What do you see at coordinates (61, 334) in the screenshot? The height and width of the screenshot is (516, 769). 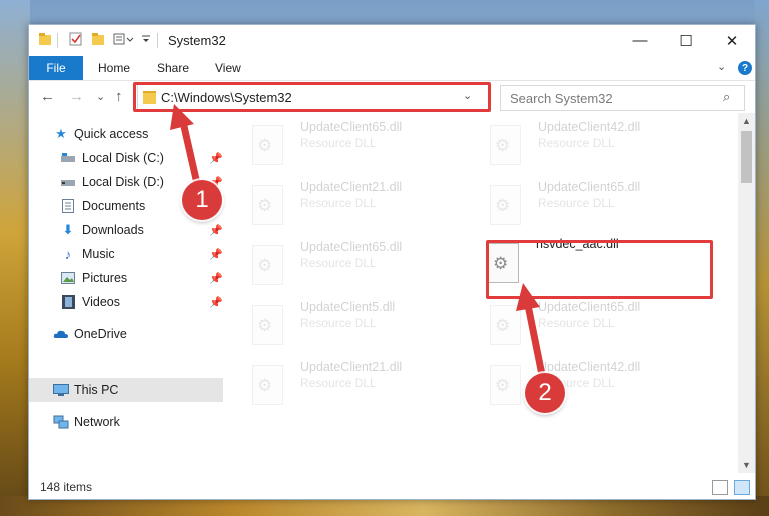 I see `onedrive-icon` at bounding box center [61, 334].